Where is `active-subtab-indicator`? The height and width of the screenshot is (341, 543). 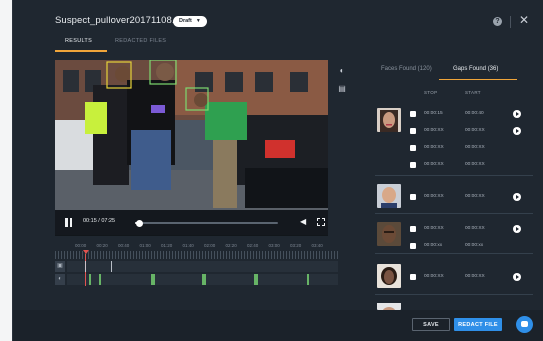 active-subtab-indicator is located at coordinates (478, 79).